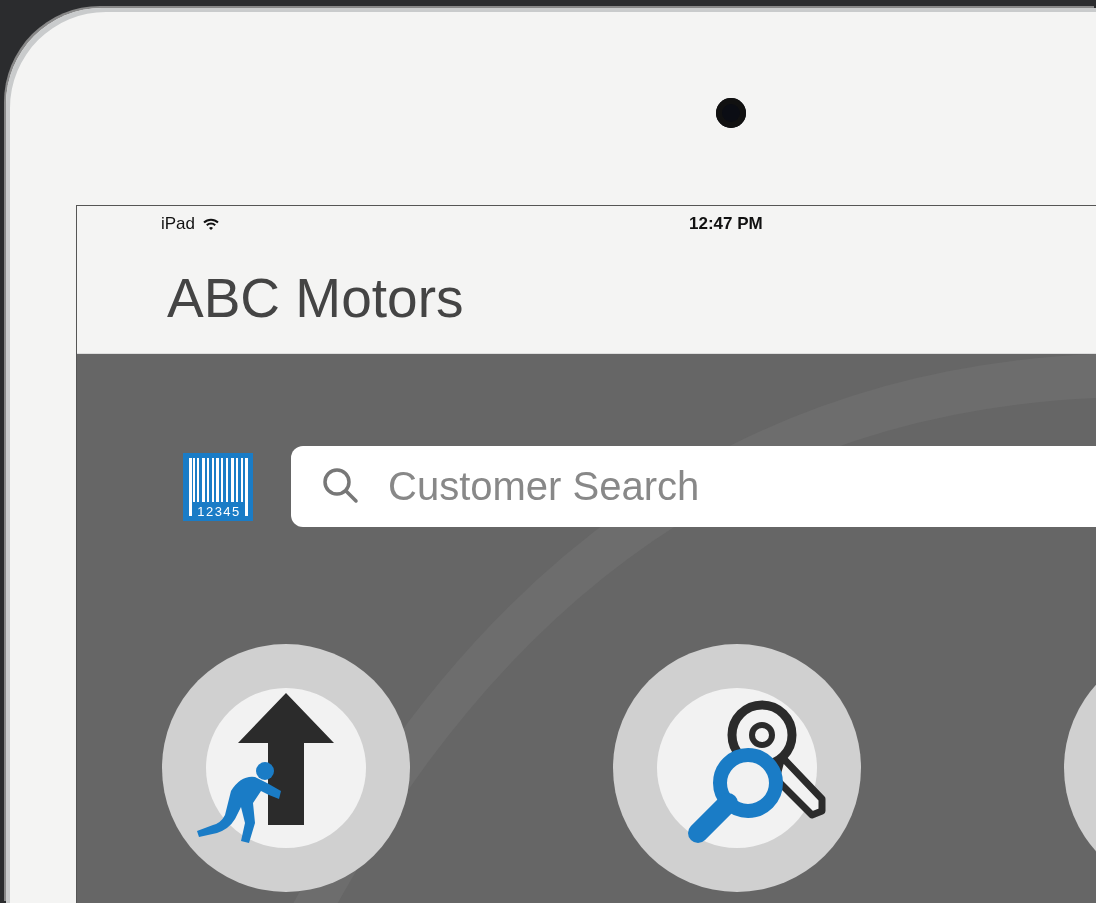  Describe the element at coordinates (731, 113) in the screenshot. I see `camera-icon` at that location.